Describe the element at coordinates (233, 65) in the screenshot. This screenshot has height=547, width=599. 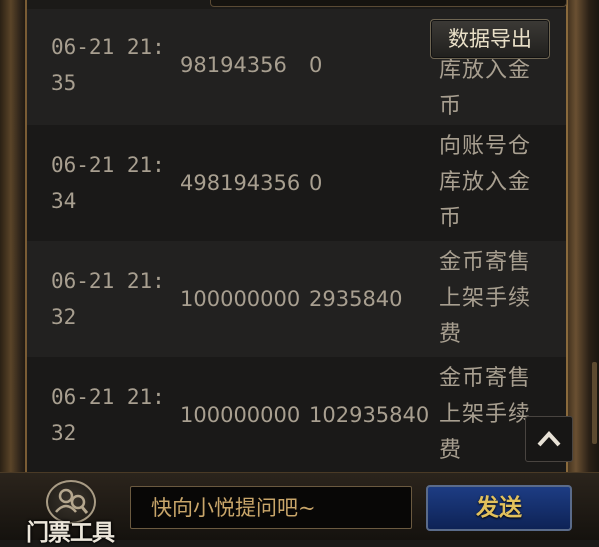
I see `amount-cell: 98194356` at that location.